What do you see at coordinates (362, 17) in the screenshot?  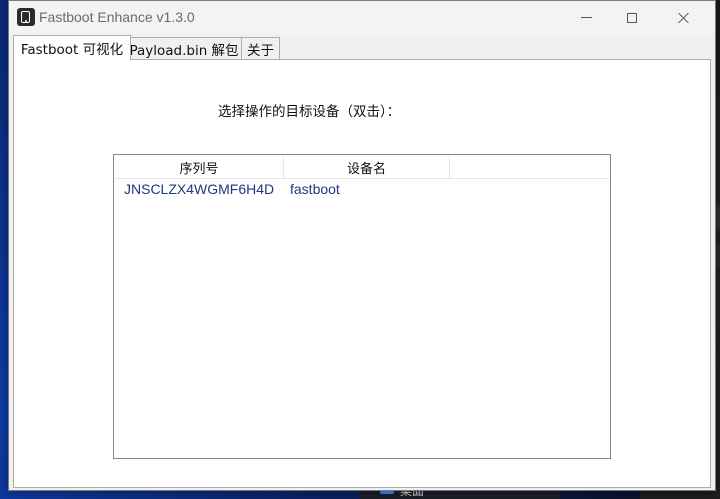 I see `title-bar: Fastboot Enhance v1.3.0` at bounding box center [362, 17].